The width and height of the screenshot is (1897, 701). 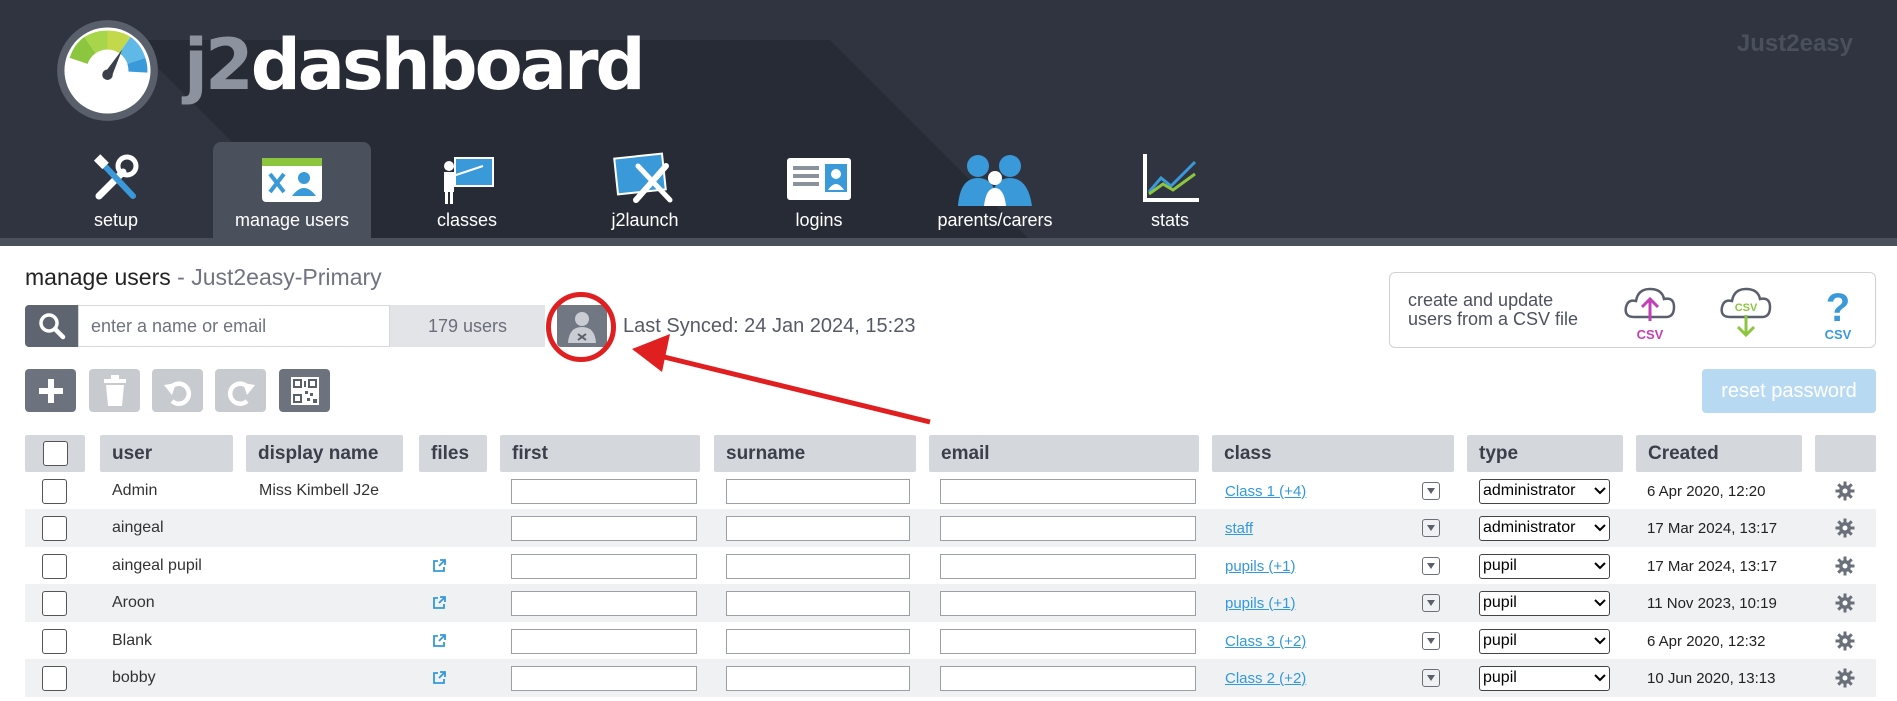 I want to click on nav-item-setup: setup, so click(x=116, y=190).